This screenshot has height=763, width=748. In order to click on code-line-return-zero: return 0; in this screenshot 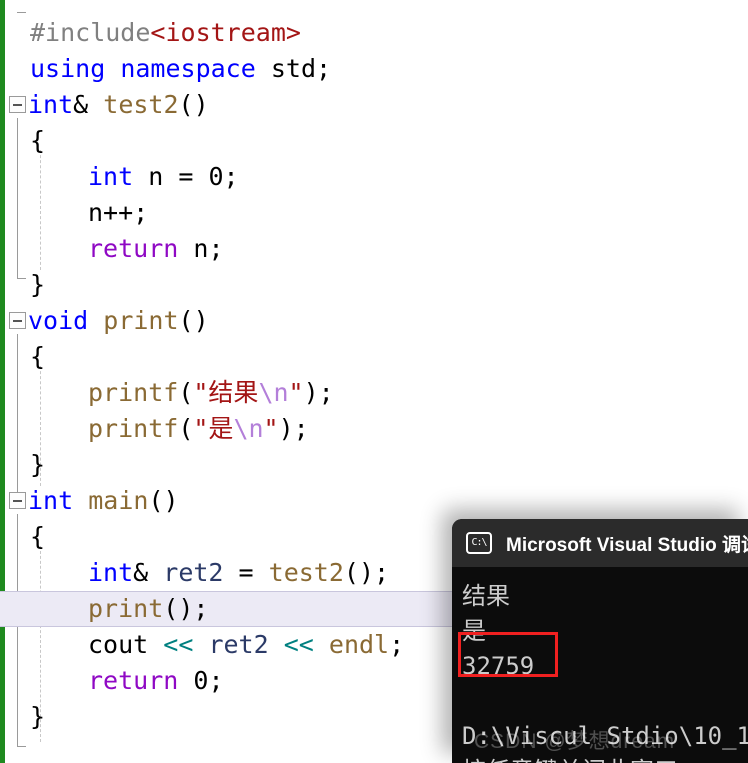, I will do `click(156, 681)`.